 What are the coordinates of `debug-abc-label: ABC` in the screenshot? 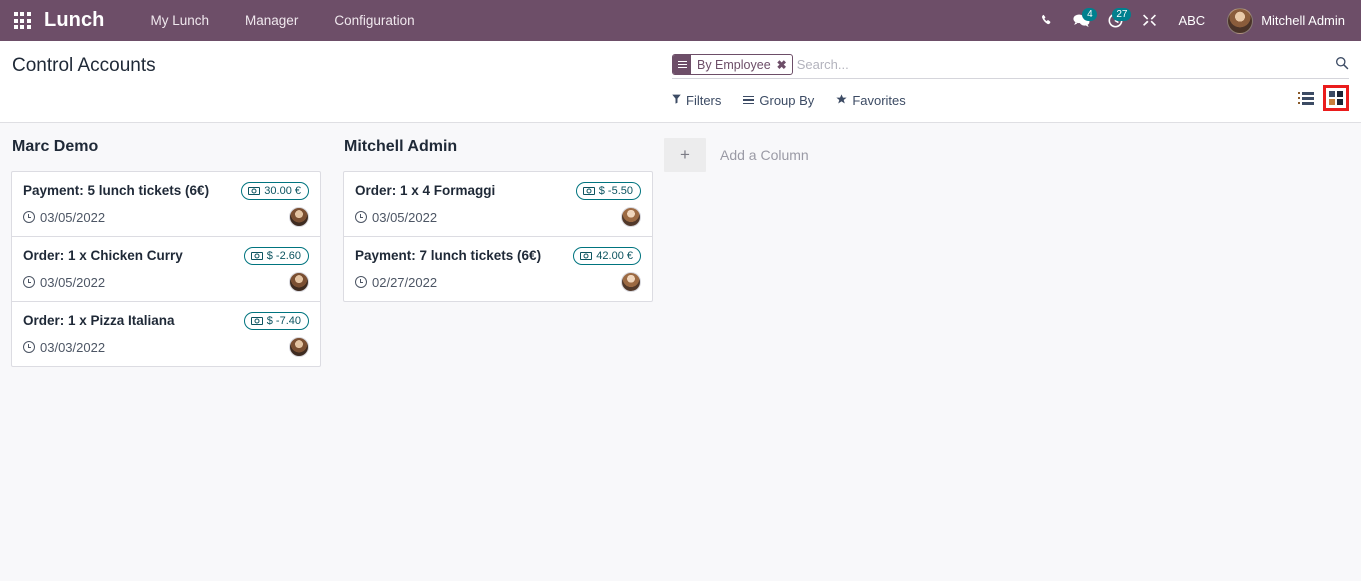 It's located at (1191, 20).